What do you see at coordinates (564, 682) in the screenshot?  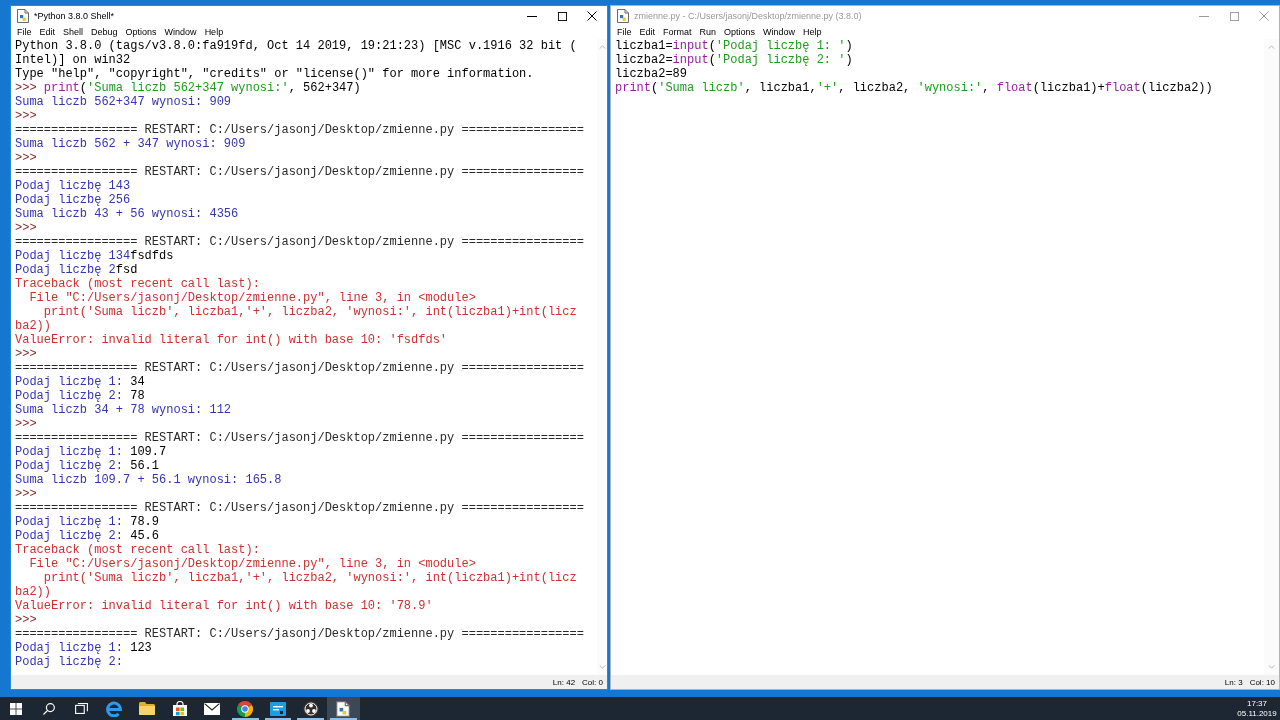 I see `cursor-line-label: Ln: 42` at bounding box center [564, 682].